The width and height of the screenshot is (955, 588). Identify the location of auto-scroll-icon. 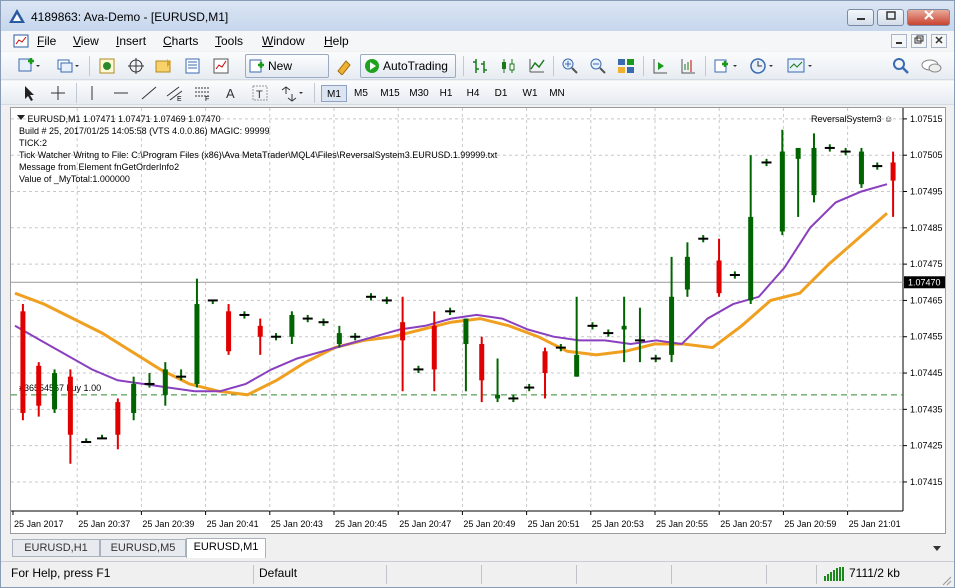
(660, 66).